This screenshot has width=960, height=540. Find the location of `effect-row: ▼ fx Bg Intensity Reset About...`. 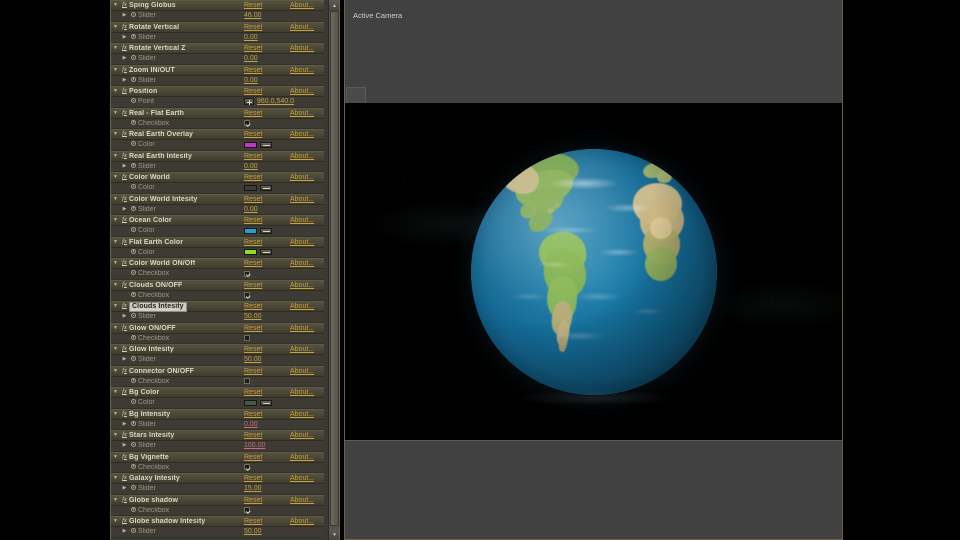

effect-row: ▼ fx Bg Intensity Reset About... is located at coordinates (217, 414).